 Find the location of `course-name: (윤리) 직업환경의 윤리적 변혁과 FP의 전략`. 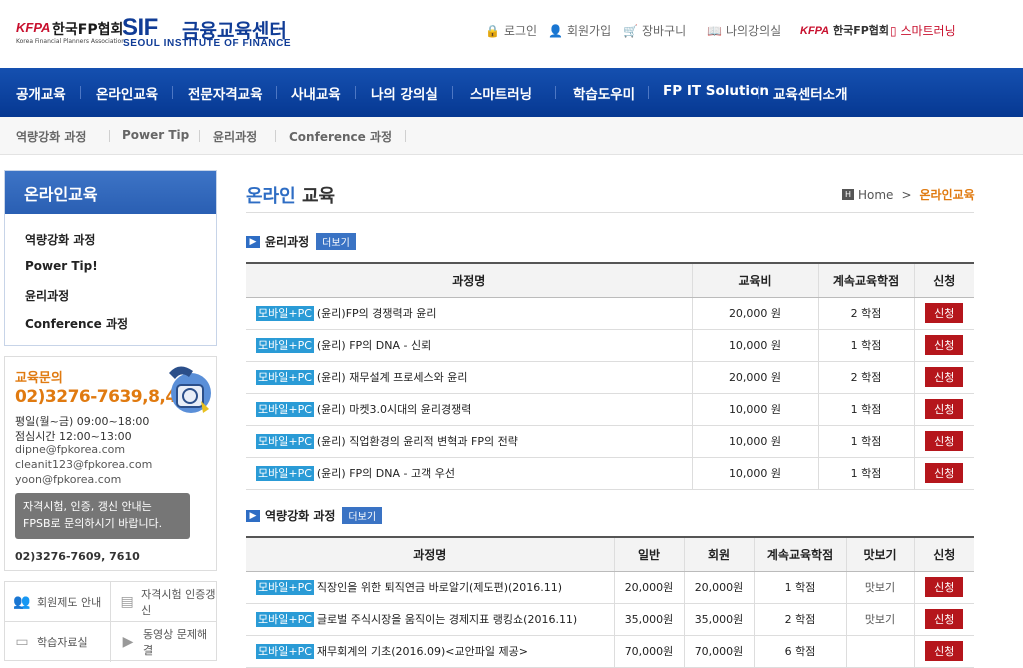

course-name: (윤리) 직업환경의 윤리적 변혁과 FP의 전략 is located at coordinates (417, 441).